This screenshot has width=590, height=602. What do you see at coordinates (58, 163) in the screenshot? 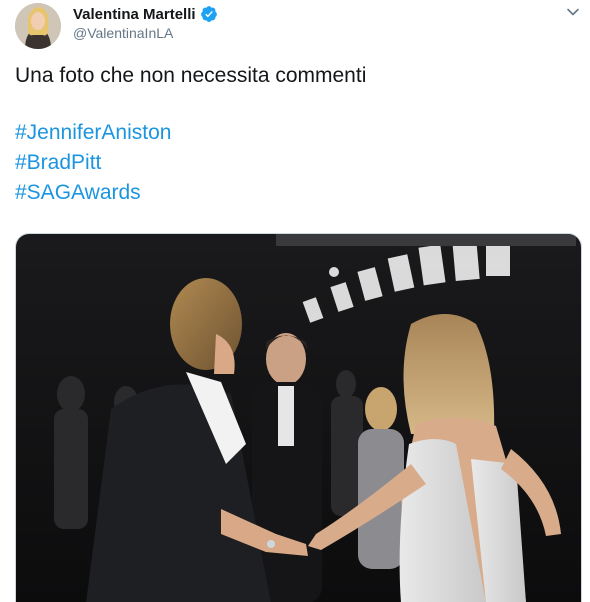
I see `hashtag-link: #BradPitt` at bounding box center [58, 163].